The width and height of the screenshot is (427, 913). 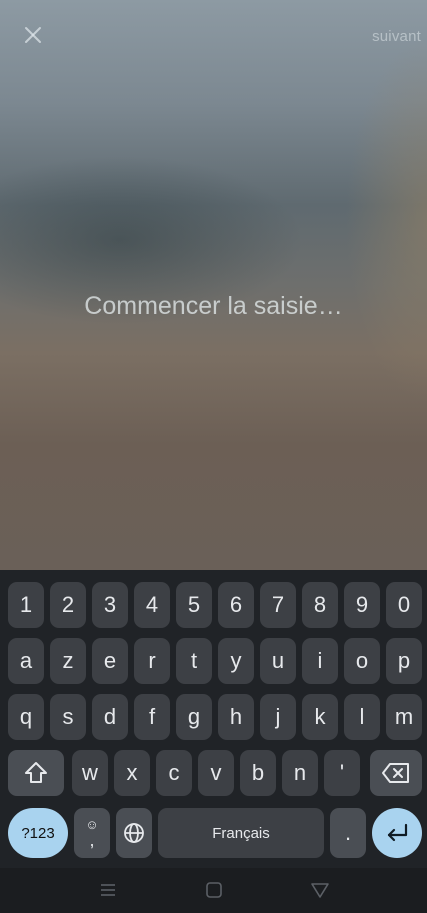 What do you see at coordinates (236, 717) in the screenshot?
I see `key-h: h` at bounding box center [236, 717].